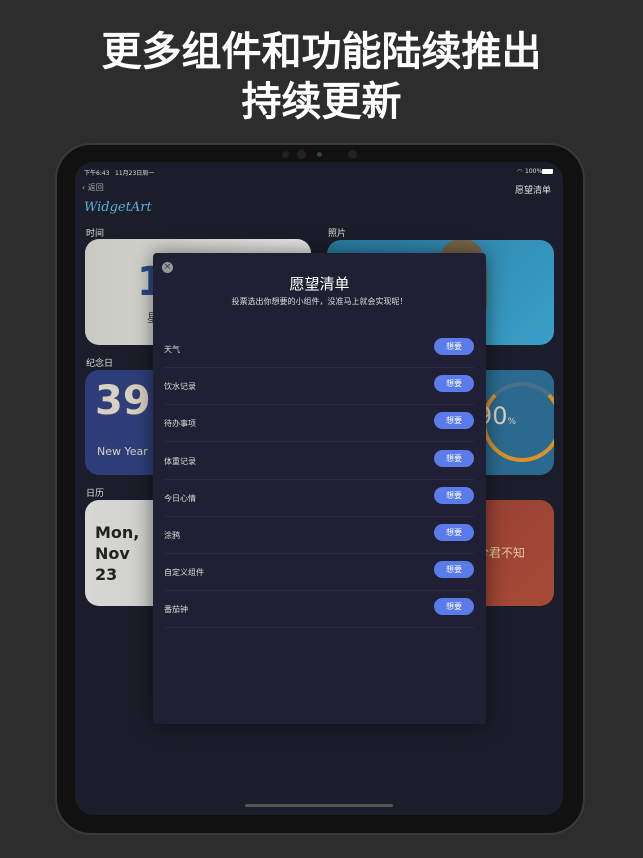 Image resolution: width=643 pixels, height=858 pixels. What do you see at coordinates (180, 498) in the screenshot?
I see `wish-item-name: 今日心情` at bounding box center [180, 498].